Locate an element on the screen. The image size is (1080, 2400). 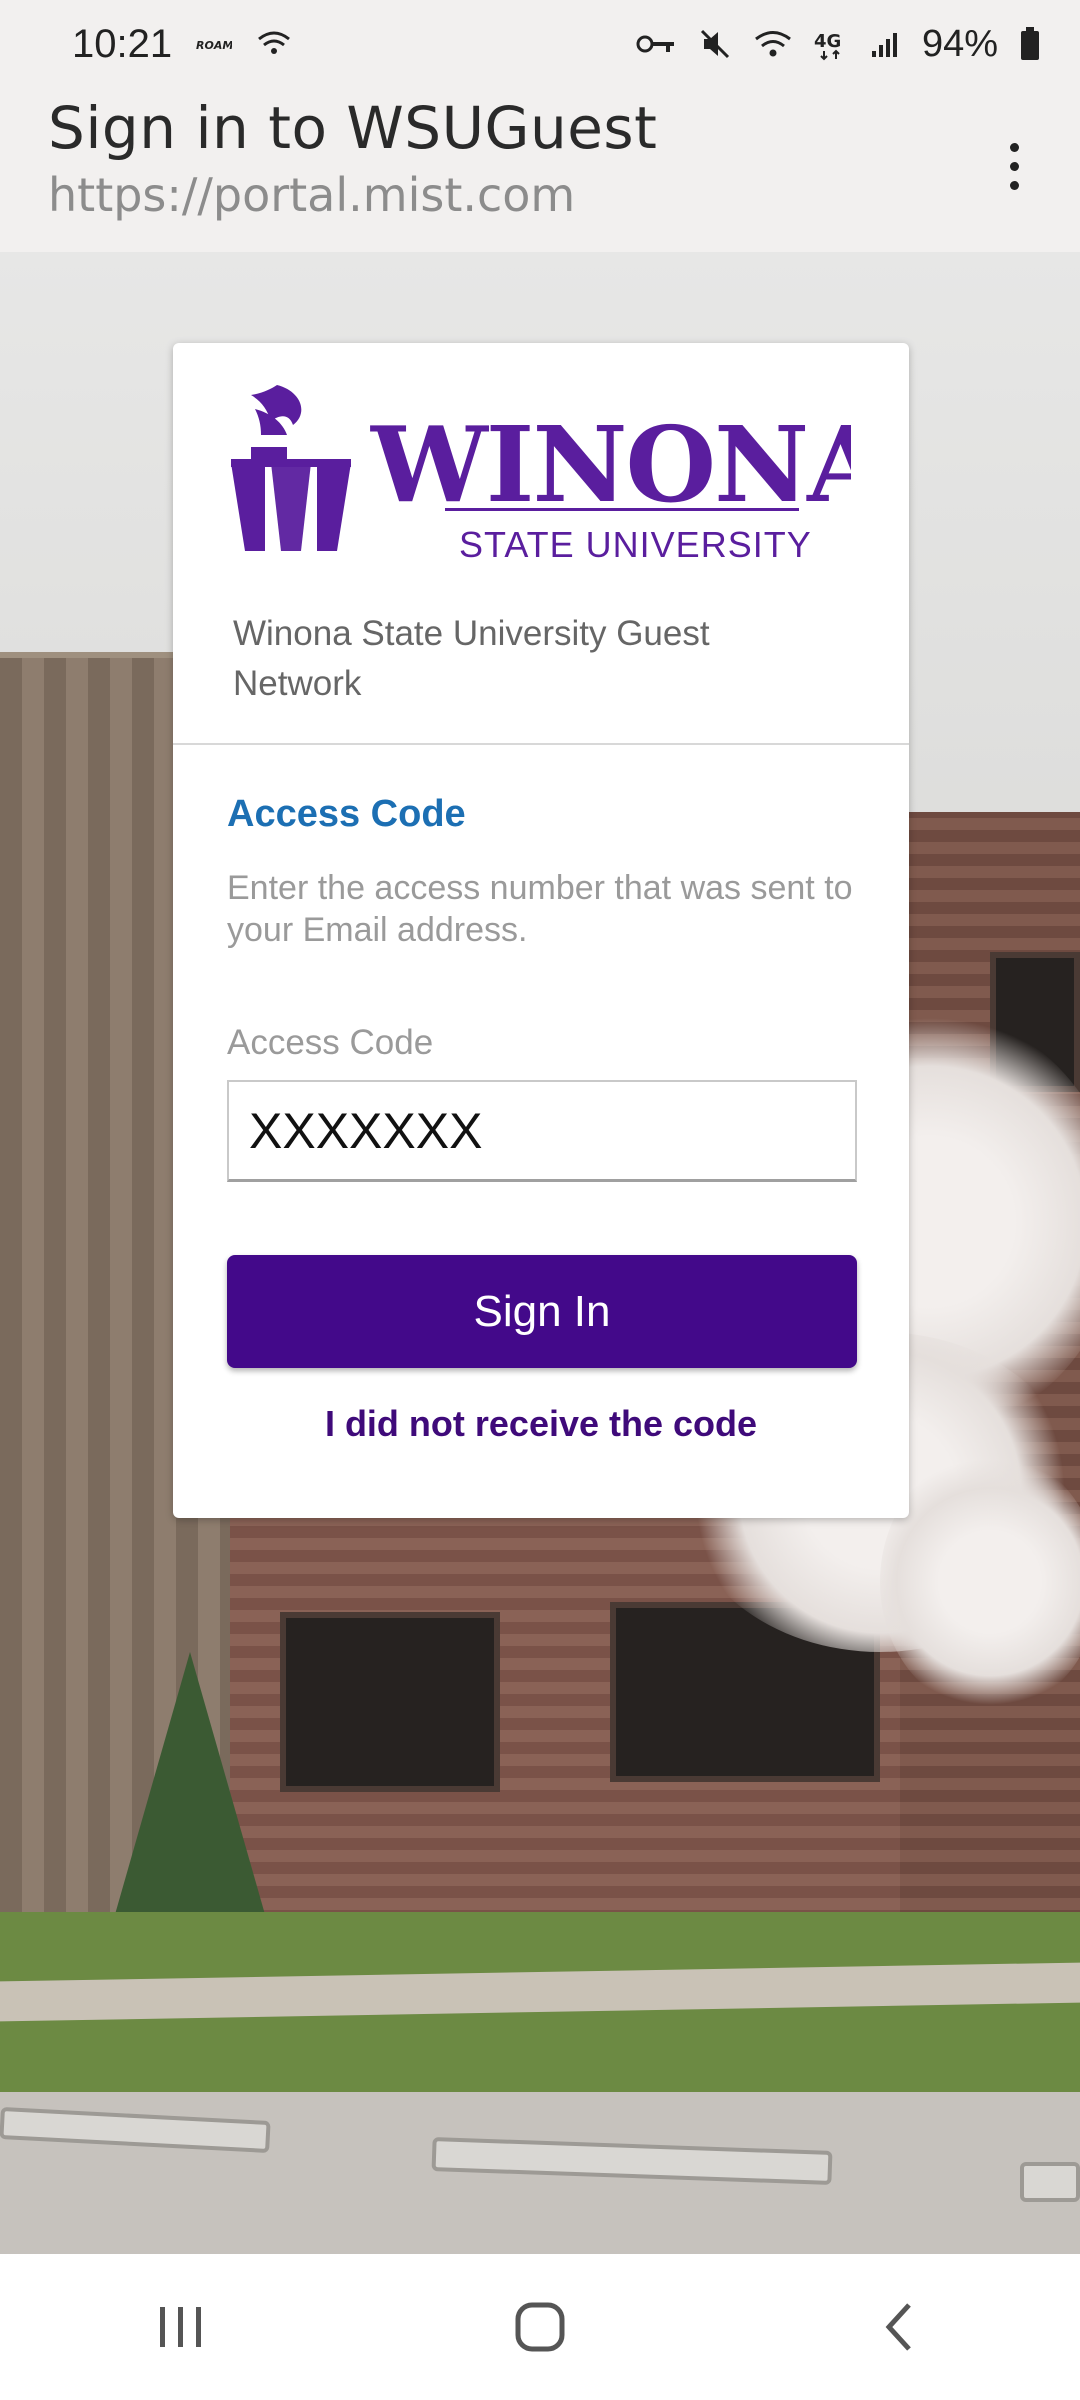
home-icon is located at coordinates (540, 2327).